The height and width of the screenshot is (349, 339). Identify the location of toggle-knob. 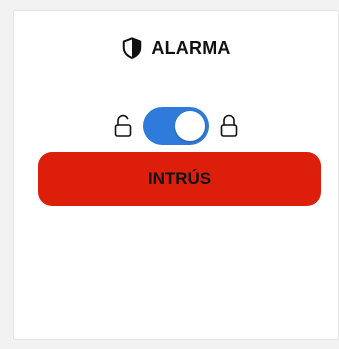
(190, 126).